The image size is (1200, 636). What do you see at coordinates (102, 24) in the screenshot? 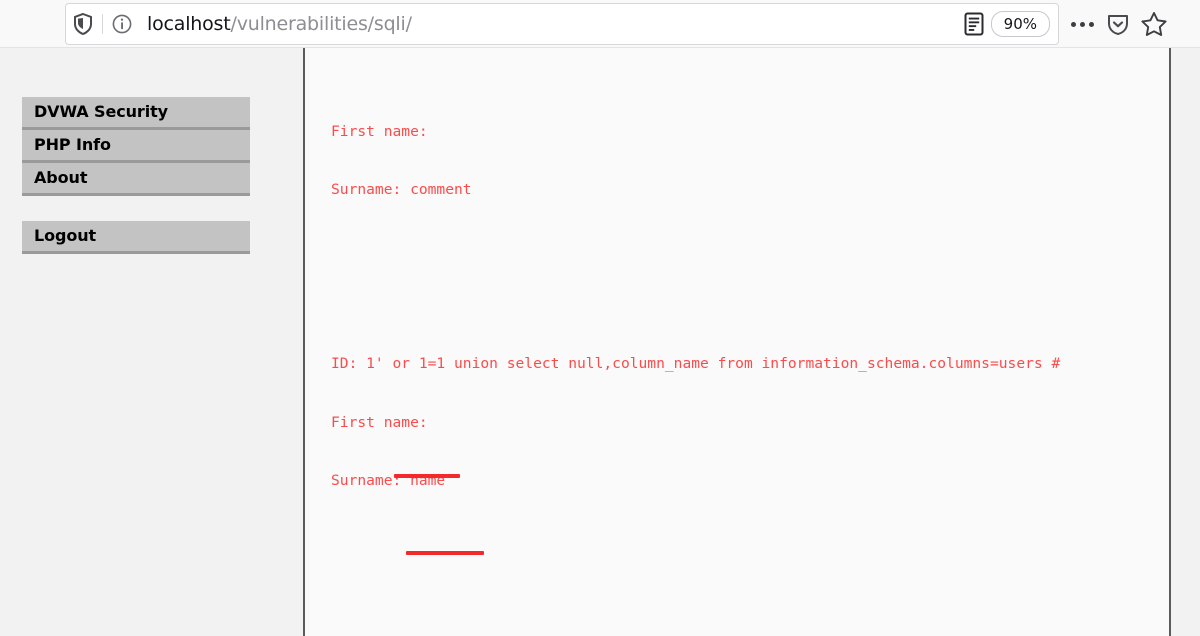
I see `toolbar-divider` at bounding box center [102, 24].